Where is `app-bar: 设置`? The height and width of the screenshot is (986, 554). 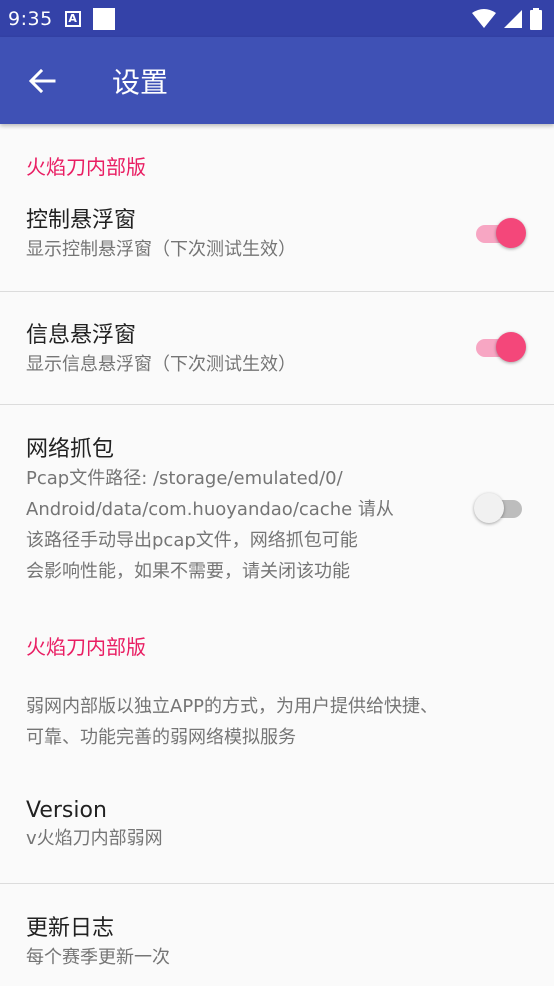 app-bar: 设置 is located at coordinates (277, 80).